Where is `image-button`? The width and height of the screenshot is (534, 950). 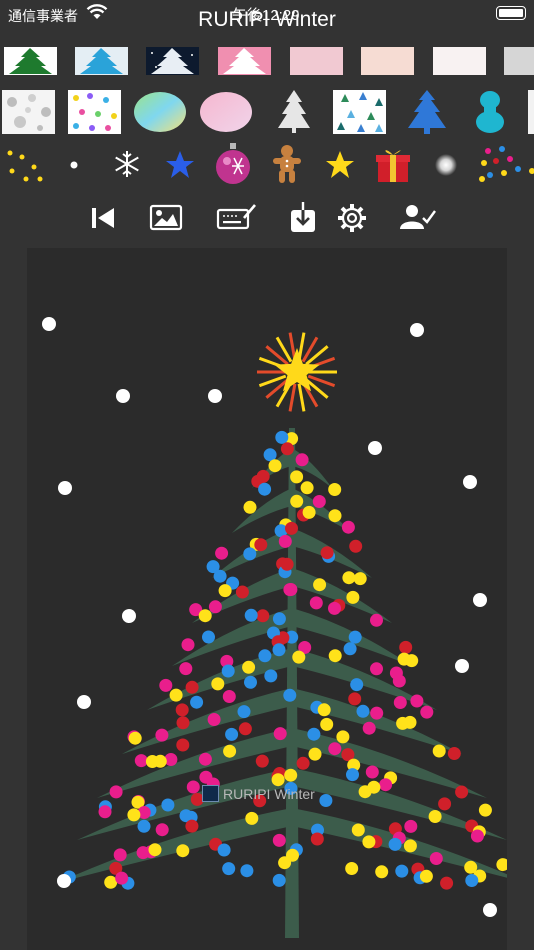
image-button is located at coordinates (166, 218).